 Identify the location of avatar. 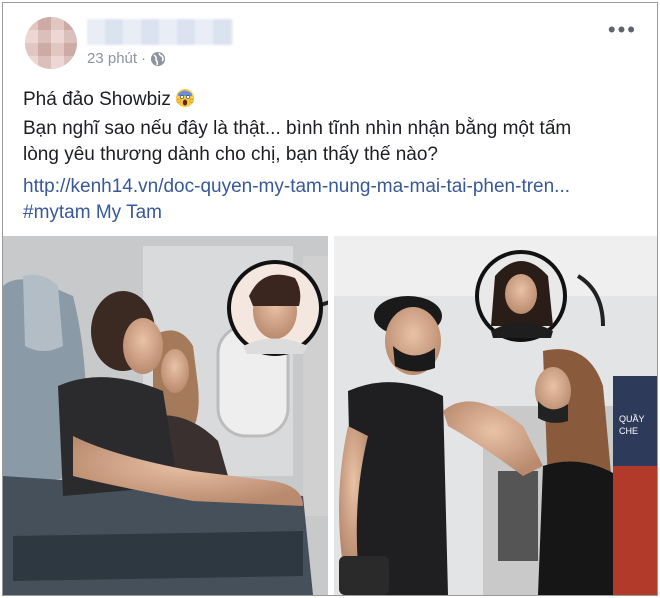
(51, 43).